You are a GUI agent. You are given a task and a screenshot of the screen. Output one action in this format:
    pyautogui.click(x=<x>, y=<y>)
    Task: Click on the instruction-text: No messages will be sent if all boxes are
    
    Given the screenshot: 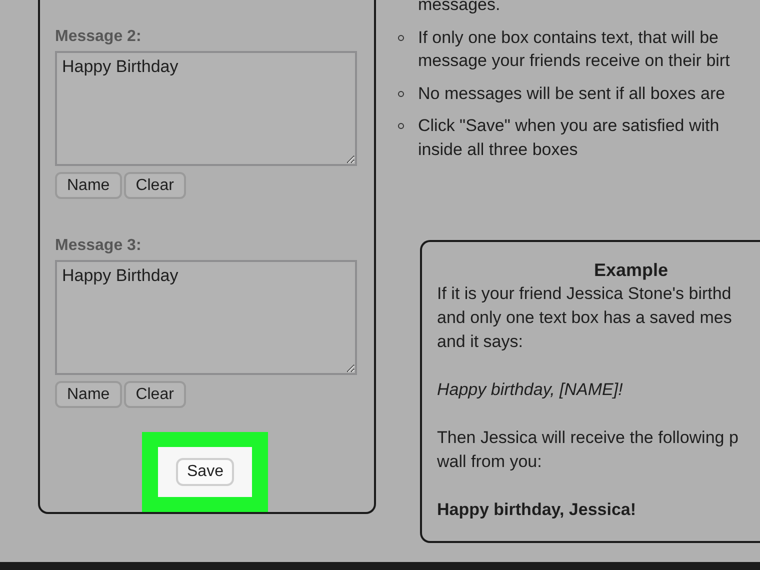 What is the action you would take?
    pyautogui.click(x=572, y=93)
    